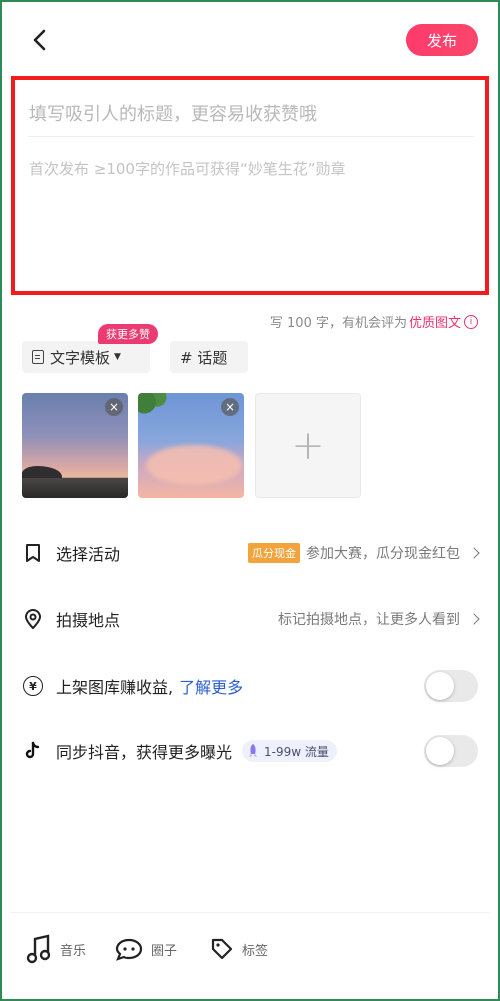  What do you see at coordinates (56, 949) in the screenshot?
I see `music-button: 音乐` at bounding box center [56, 949].